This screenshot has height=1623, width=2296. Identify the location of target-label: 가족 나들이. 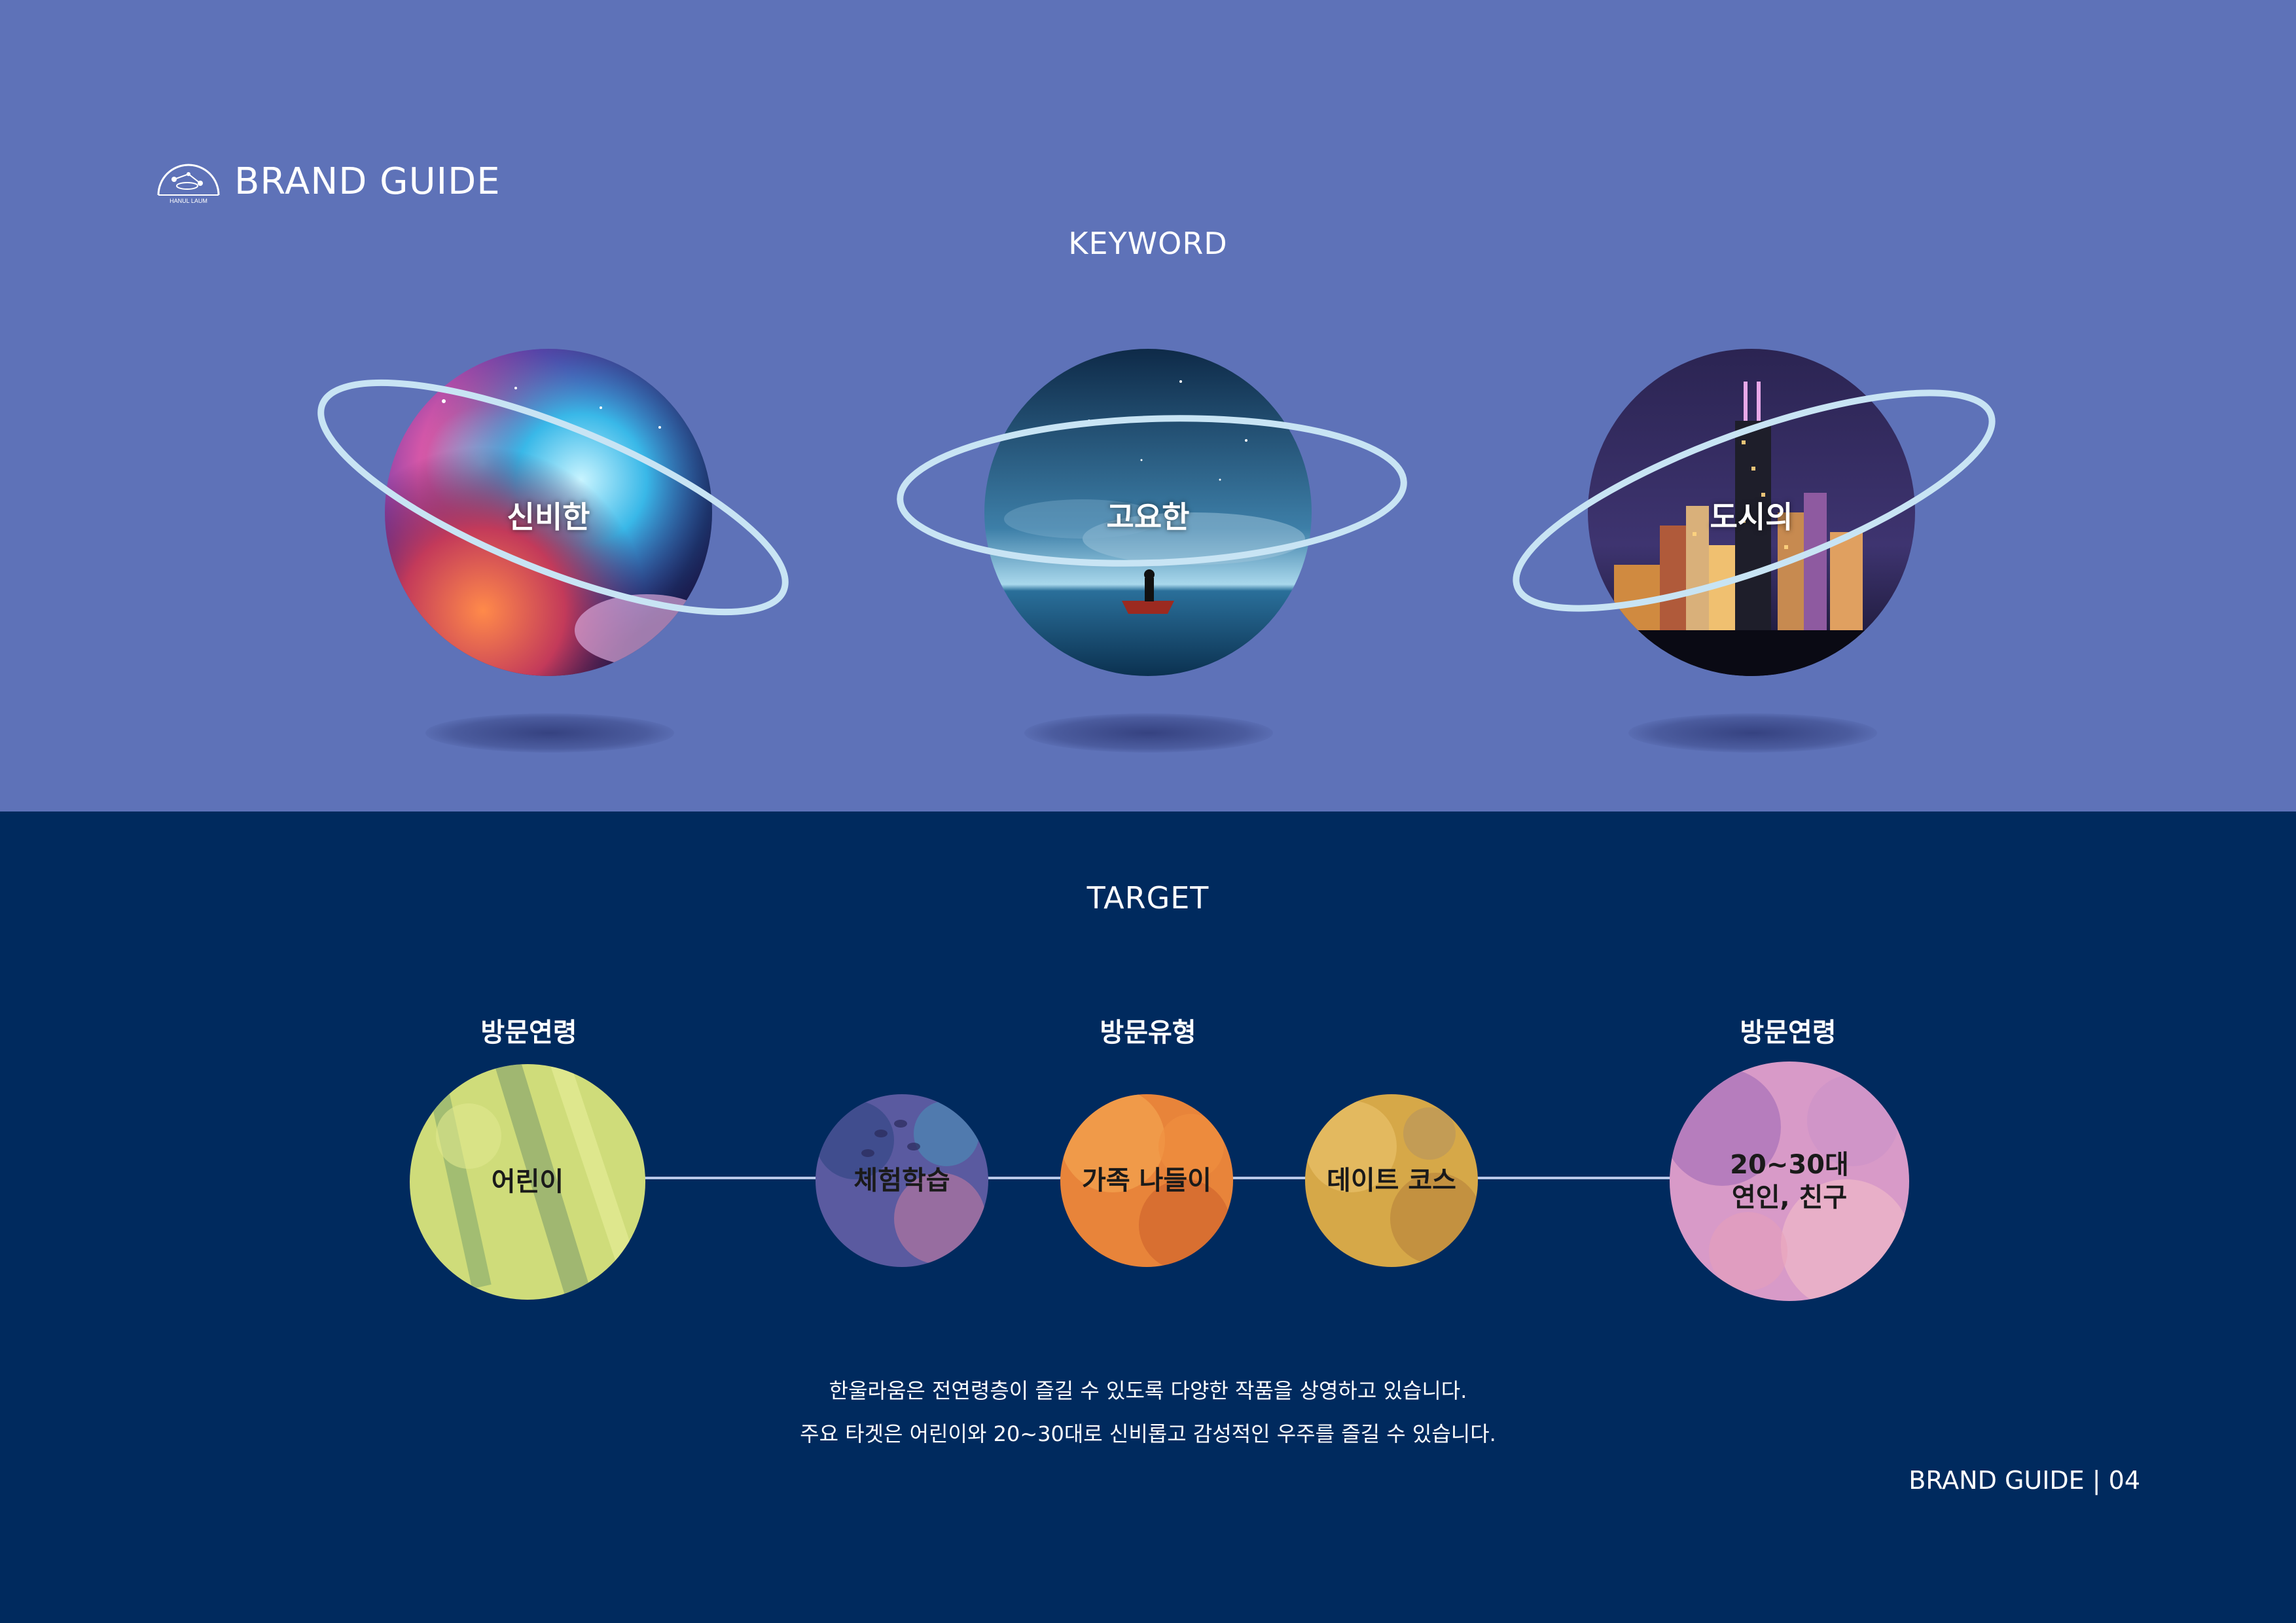
(1146, 1181).